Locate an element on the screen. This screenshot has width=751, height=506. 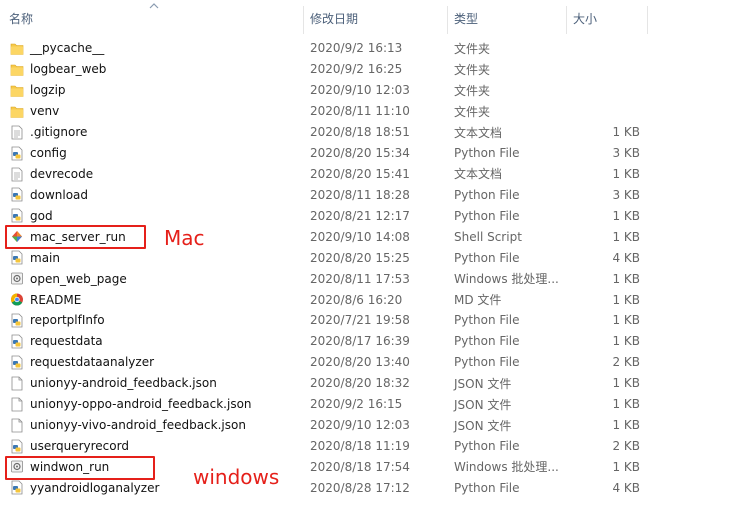
file-modified-date: 2020/8/18 18:51 is located at coordinates (360, 132).